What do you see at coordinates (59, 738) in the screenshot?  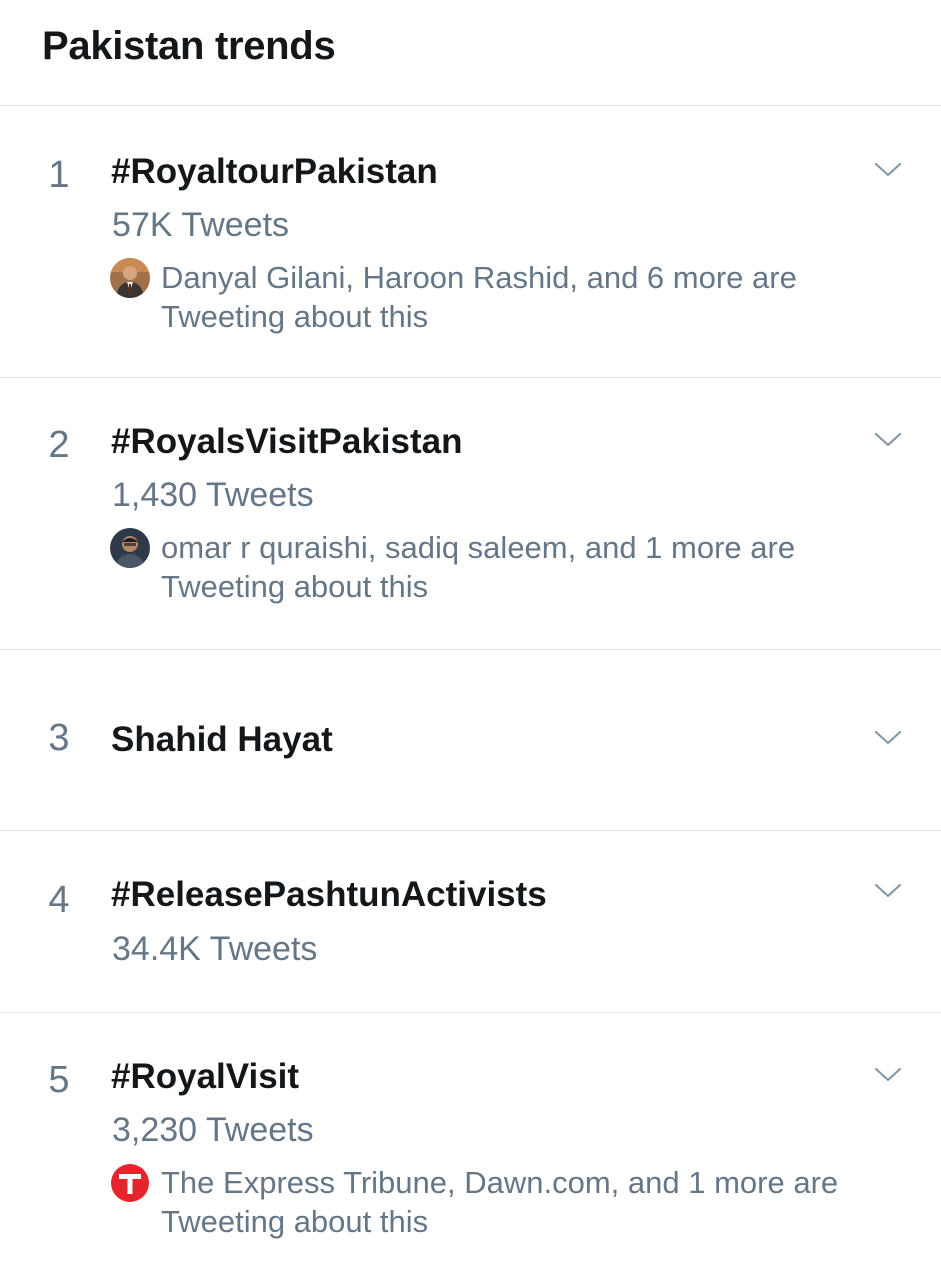 I see `trend-rank: 3` at bounding box center [59, 738].